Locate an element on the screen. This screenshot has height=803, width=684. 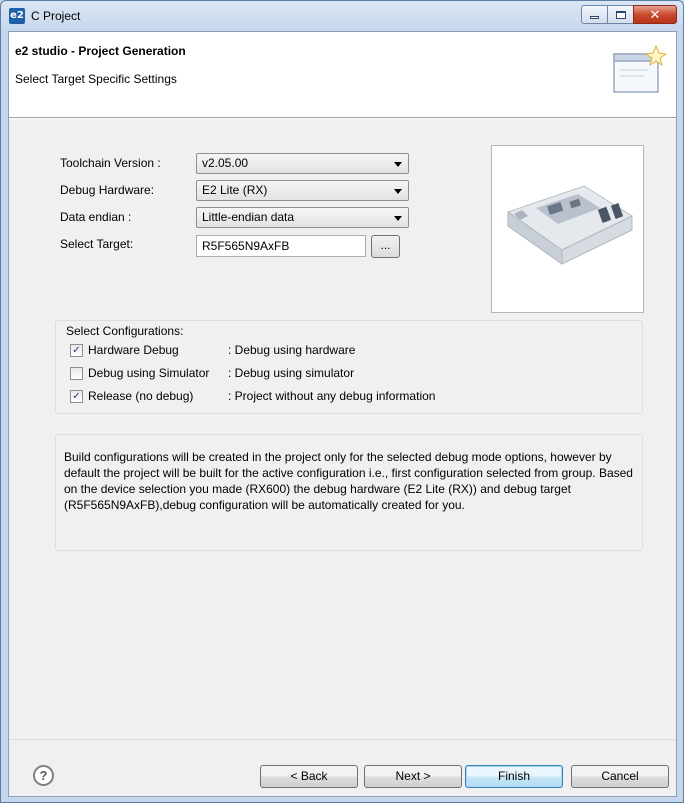
debug-hardware-value: E2 Lite (RX) is located at coordinates (235, 190).